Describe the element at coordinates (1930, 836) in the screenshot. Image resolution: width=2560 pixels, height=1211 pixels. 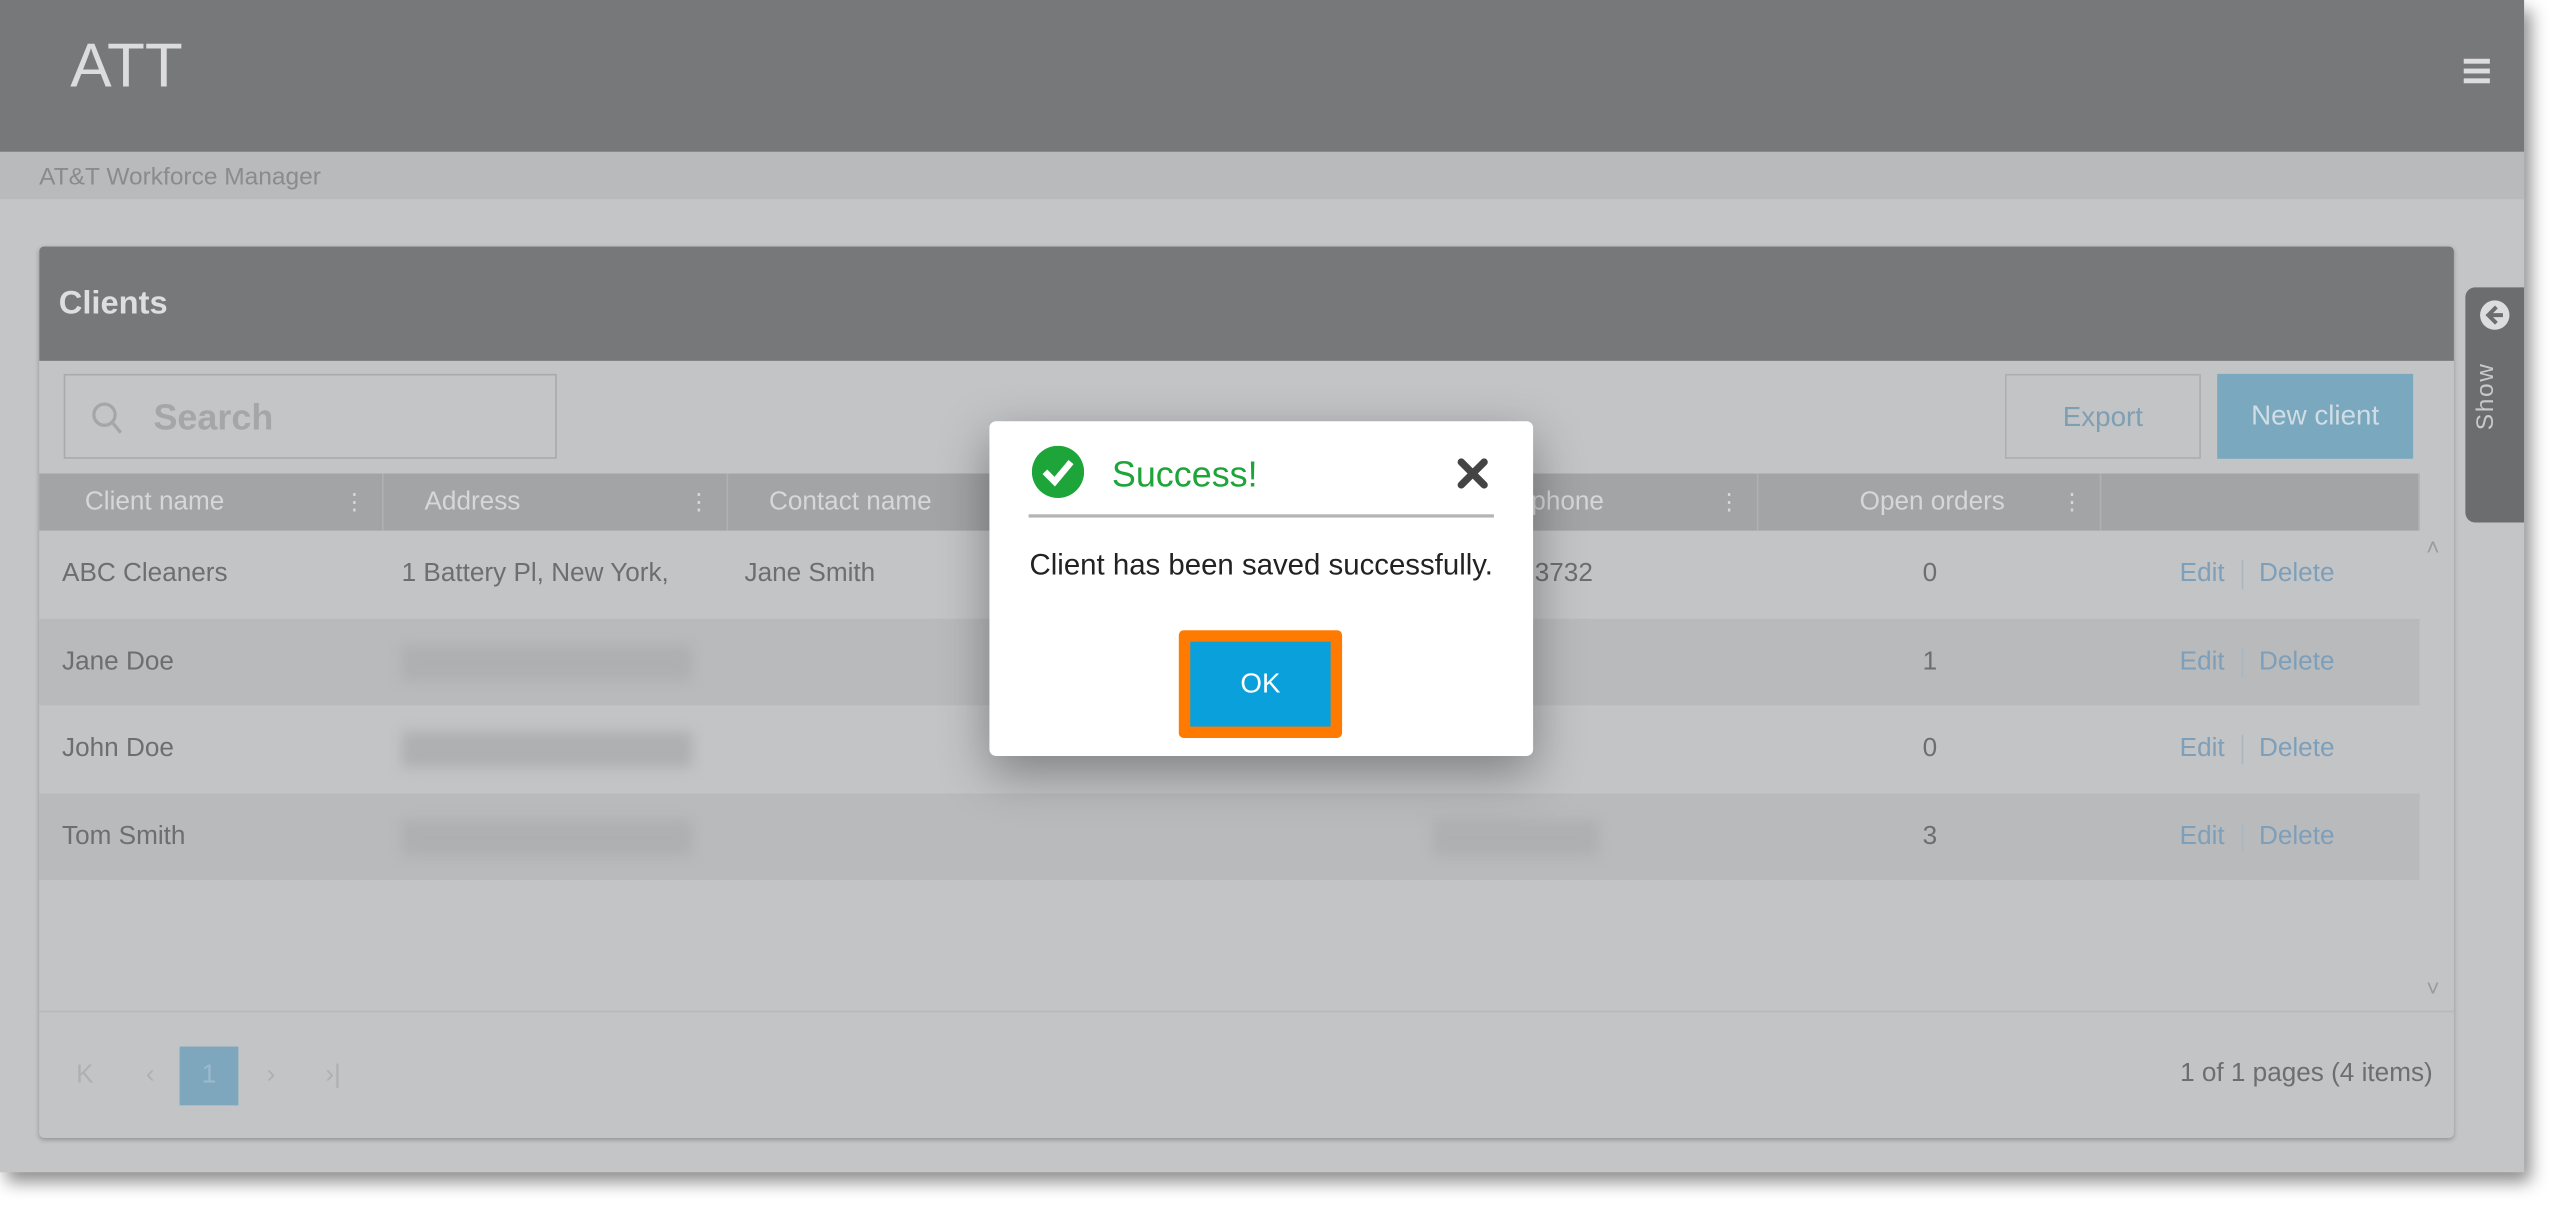
I see `cell-open-orders: 3` at that location.